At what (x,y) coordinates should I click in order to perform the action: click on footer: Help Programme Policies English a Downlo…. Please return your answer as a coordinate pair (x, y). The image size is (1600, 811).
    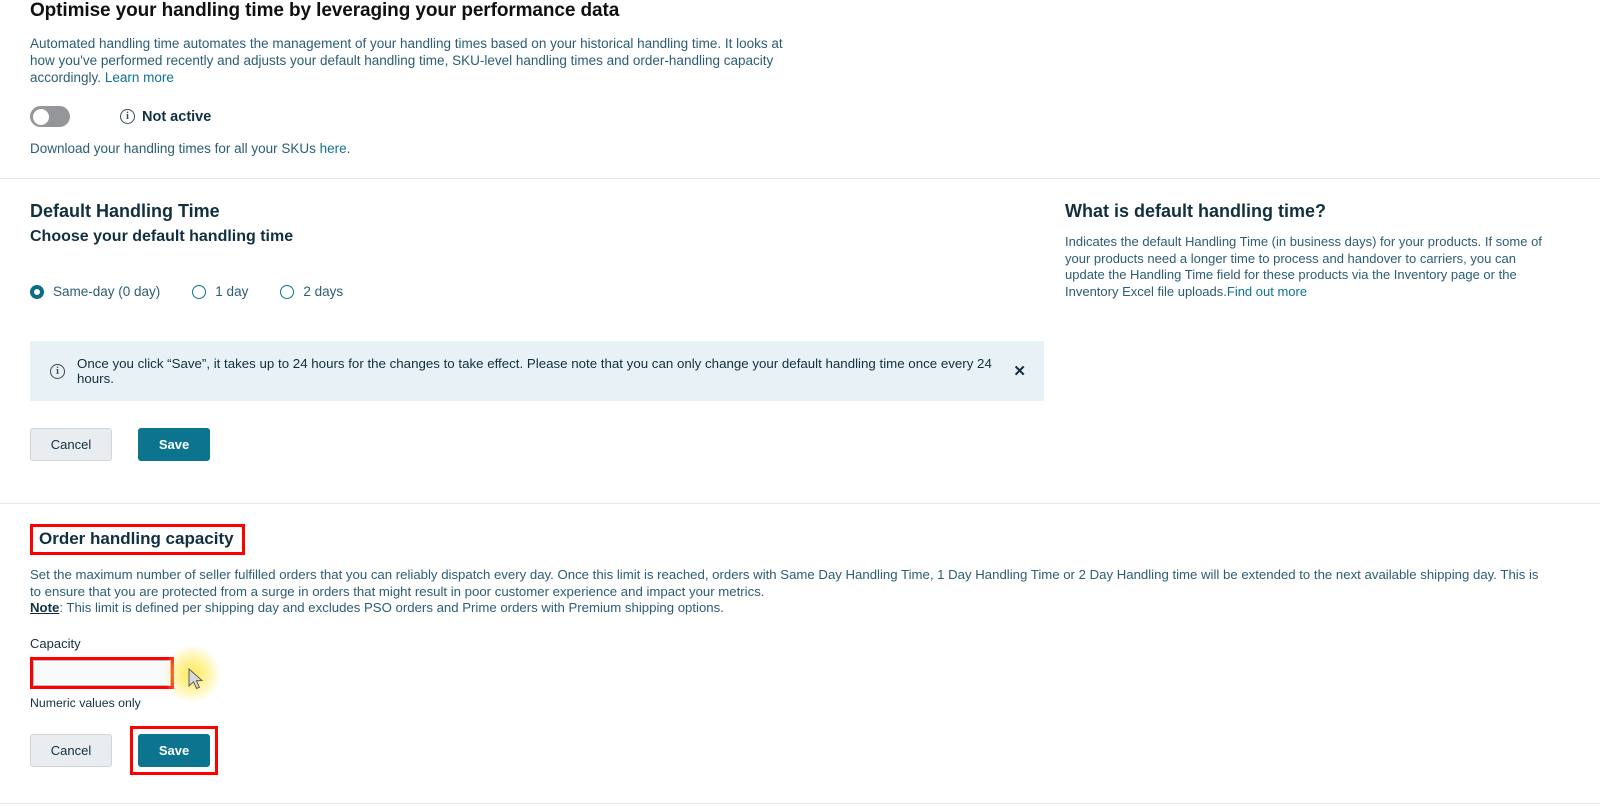
    Looking at the image, I should click on (800, 807).